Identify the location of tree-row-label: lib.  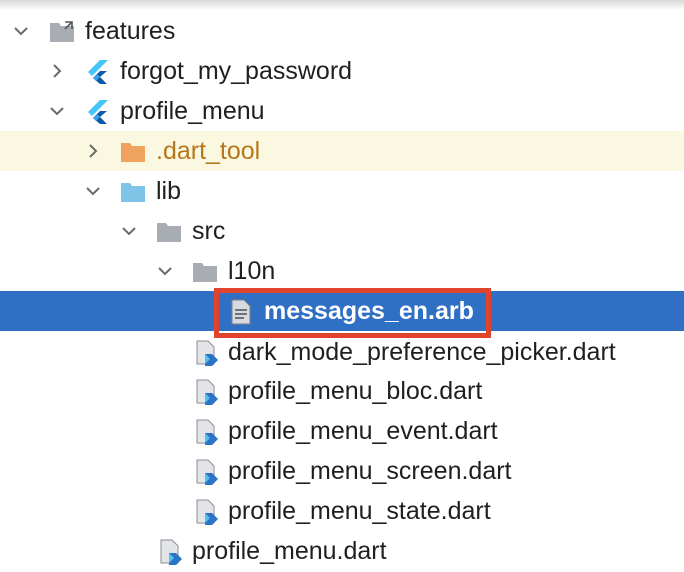
(169, 191).